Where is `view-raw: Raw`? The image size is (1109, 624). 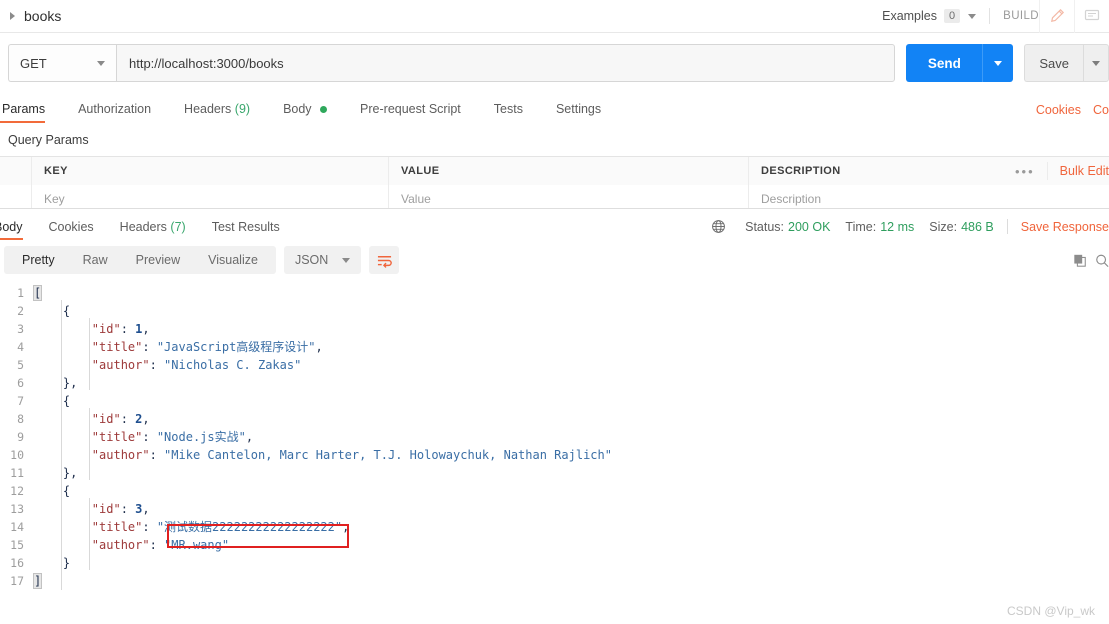 view-raw: Raw is located at coordinates (95, 260).